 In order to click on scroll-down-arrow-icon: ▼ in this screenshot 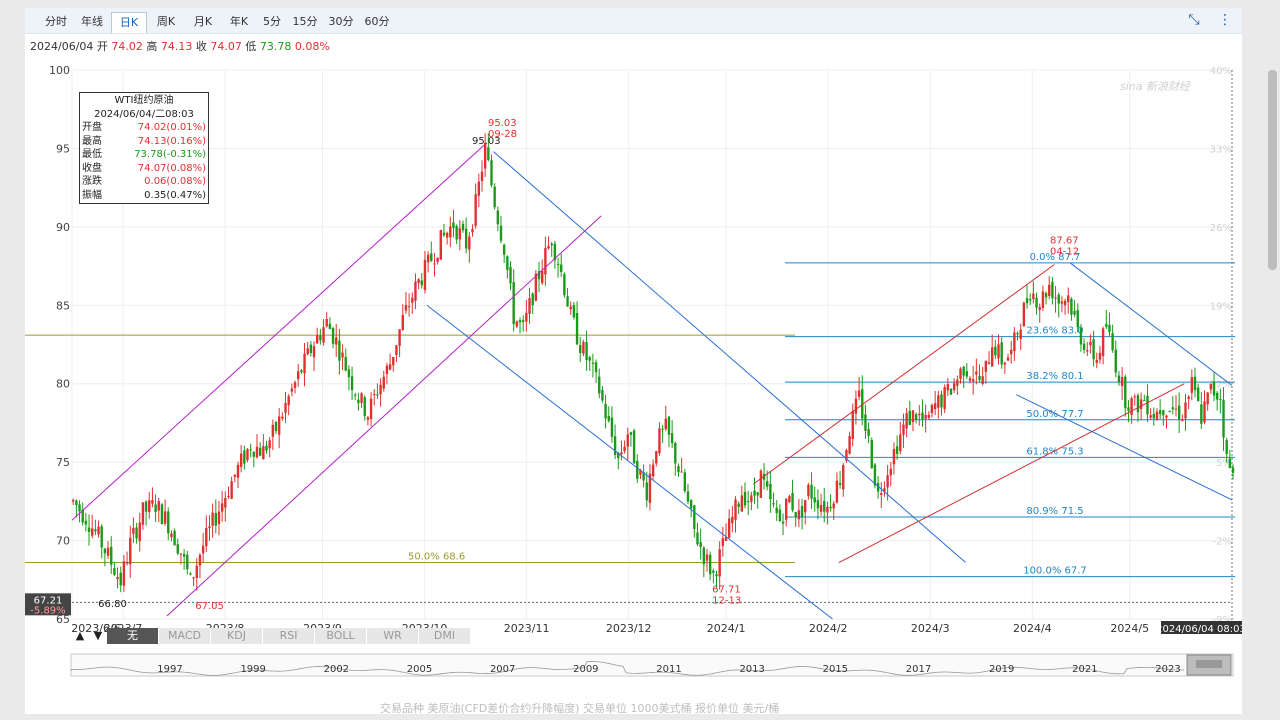, I will do `click(98, 636)`.